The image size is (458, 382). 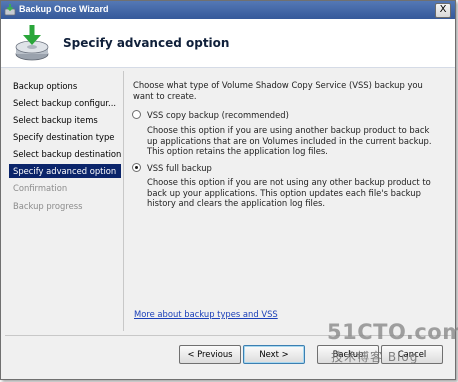 I want to click on previous-button: < Previous, so click(x=210, y=354).